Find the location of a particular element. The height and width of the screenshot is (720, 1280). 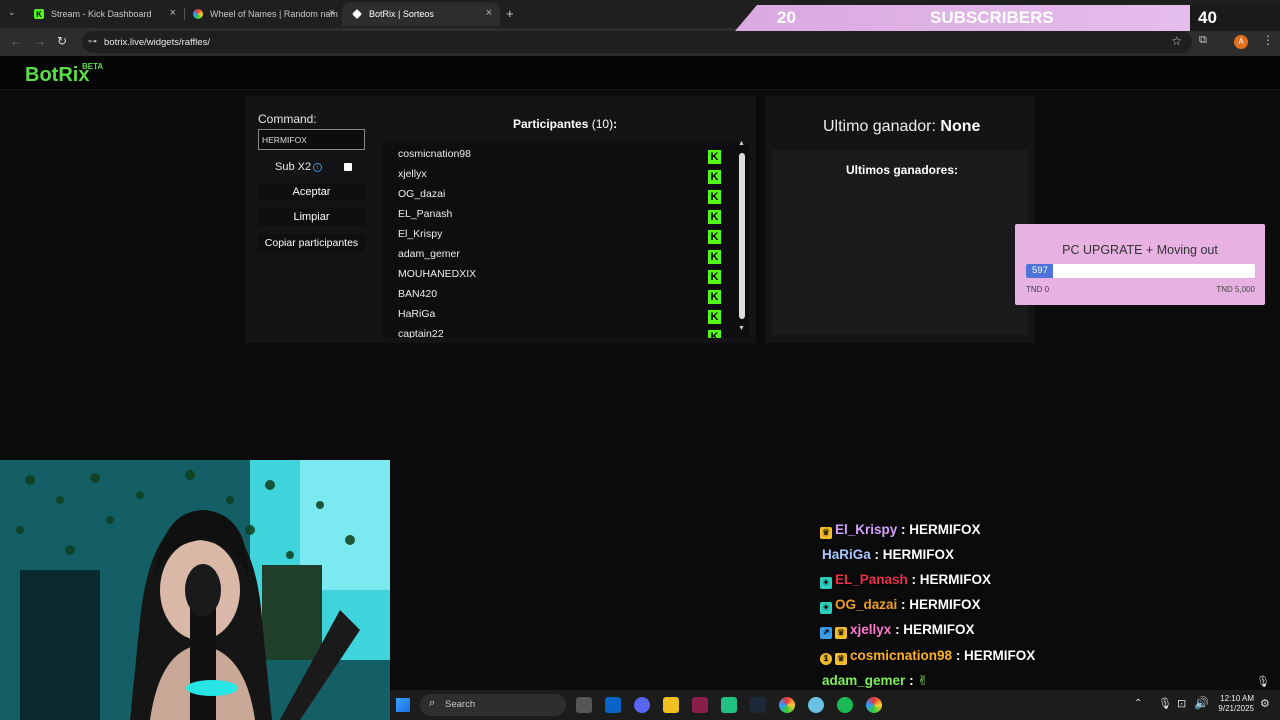

scroll-down-icon: ▼ is located at coordinates (741, 328).